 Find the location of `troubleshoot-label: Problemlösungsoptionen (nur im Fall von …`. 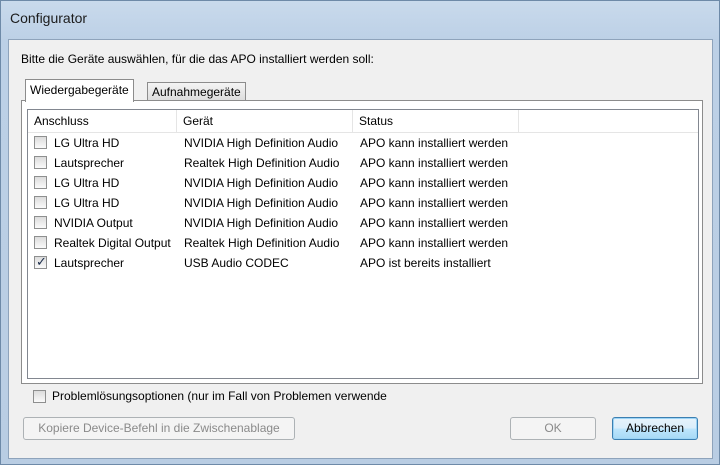

troubleshoot-label: Problemlösungsoptionen (nur im Fall von … is located at coordinates (219, 396).